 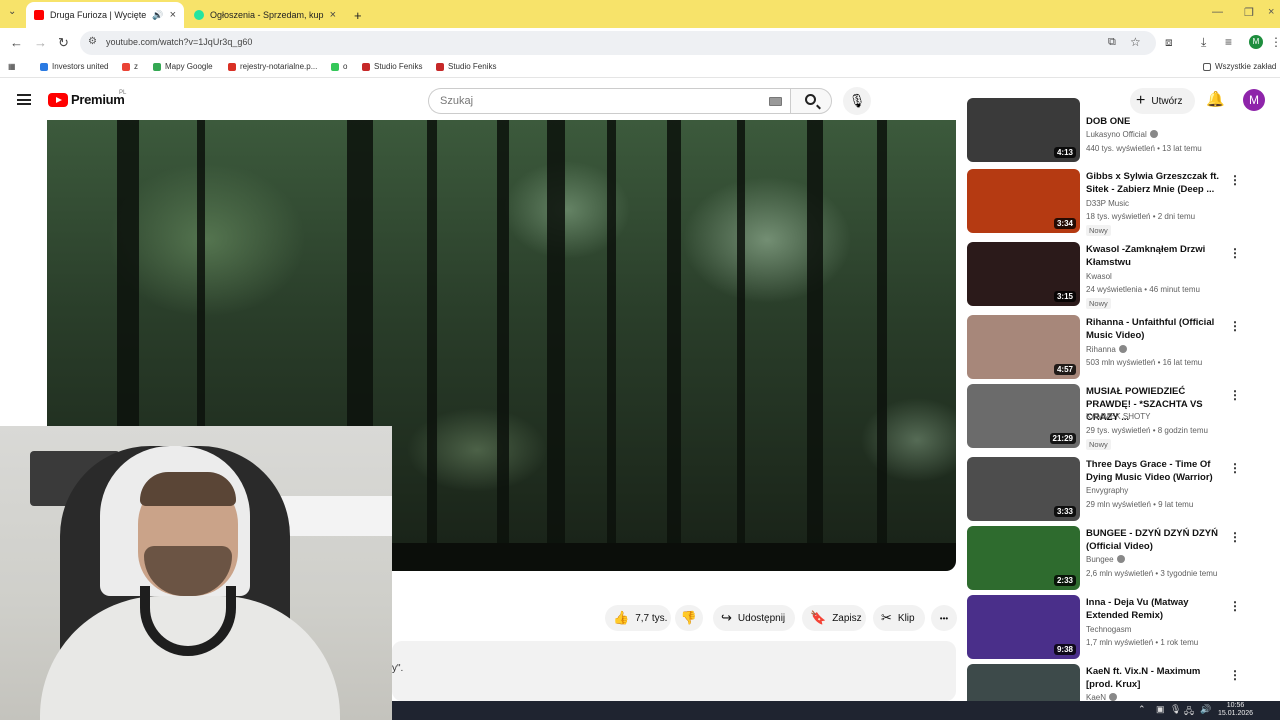 I want to click on bookmark-label: o, so click(x=345, y=66).